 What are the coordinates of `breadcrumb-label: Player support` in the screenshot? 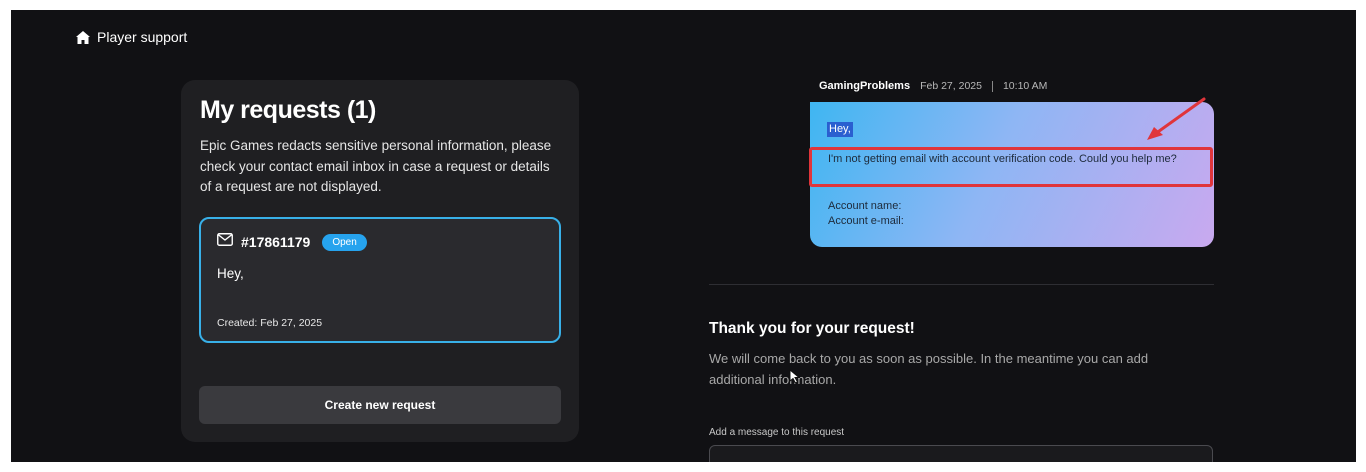 It's located at (142, 37).